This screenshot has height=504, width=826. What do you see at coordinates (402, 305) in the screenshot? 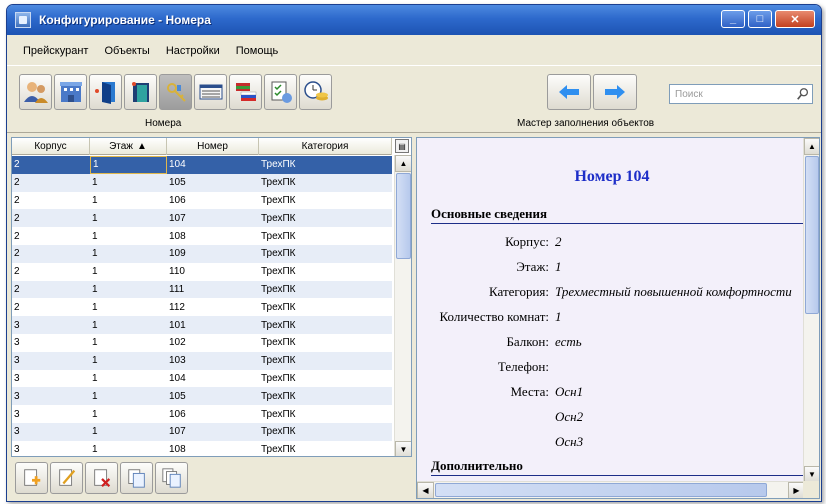
I see `grid-vertical-scrollbar: ▲ ▼` at bounding box center [402, 305].